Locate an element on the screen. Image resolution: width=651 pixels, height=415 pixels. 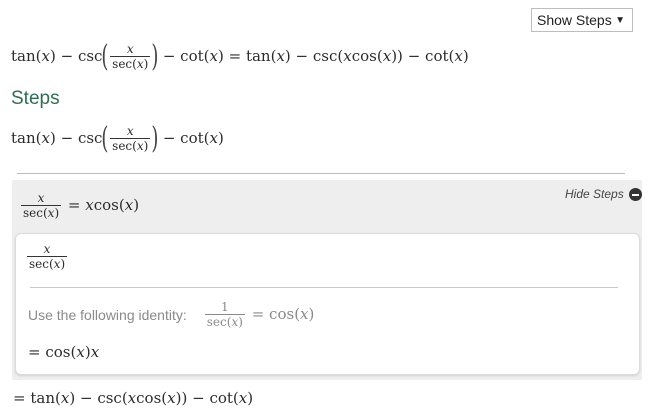
hide-steps-button: Hide Steps is located at coordinates (603, 194).